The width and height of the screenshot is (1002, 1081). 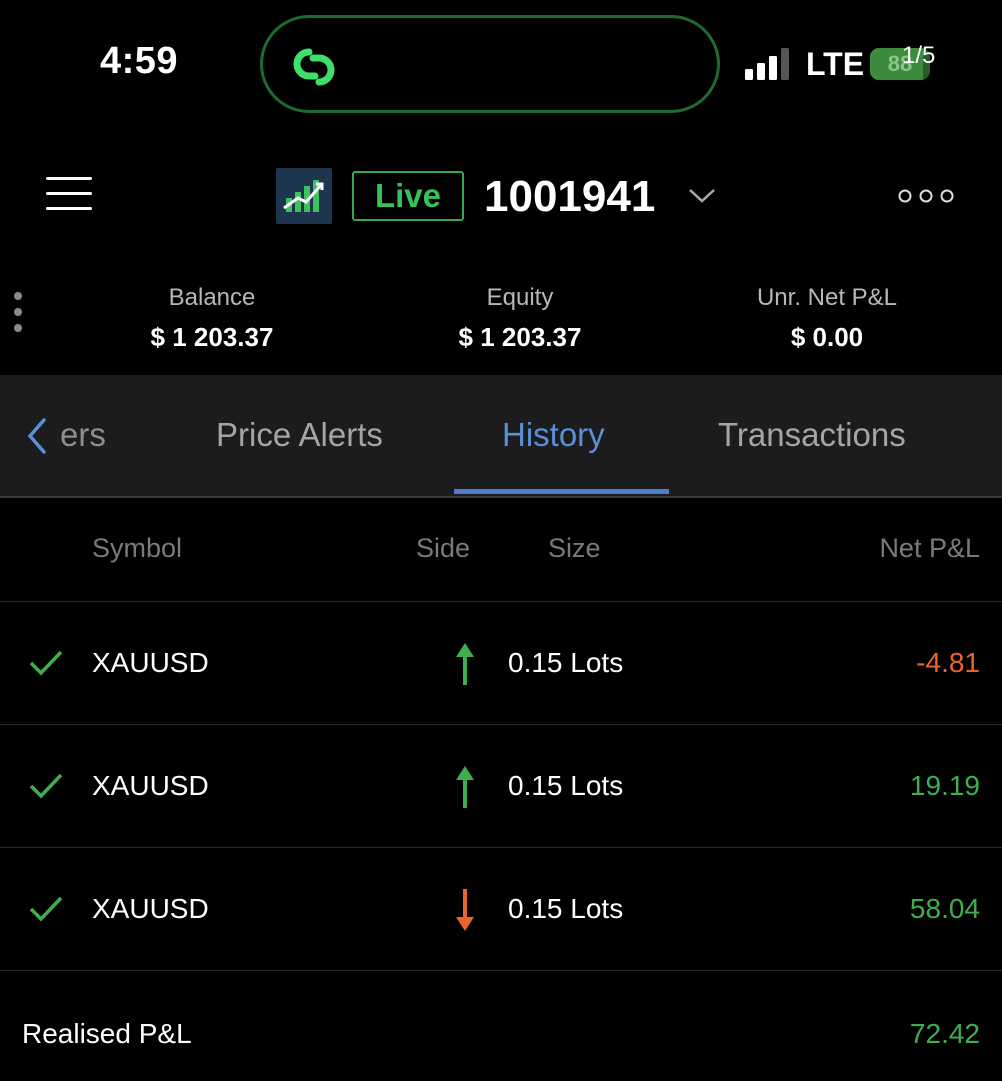 I want to click on unrealized-pnl-stat: Unr. Net P&L $ 0.00, so click(x=827, y=318).